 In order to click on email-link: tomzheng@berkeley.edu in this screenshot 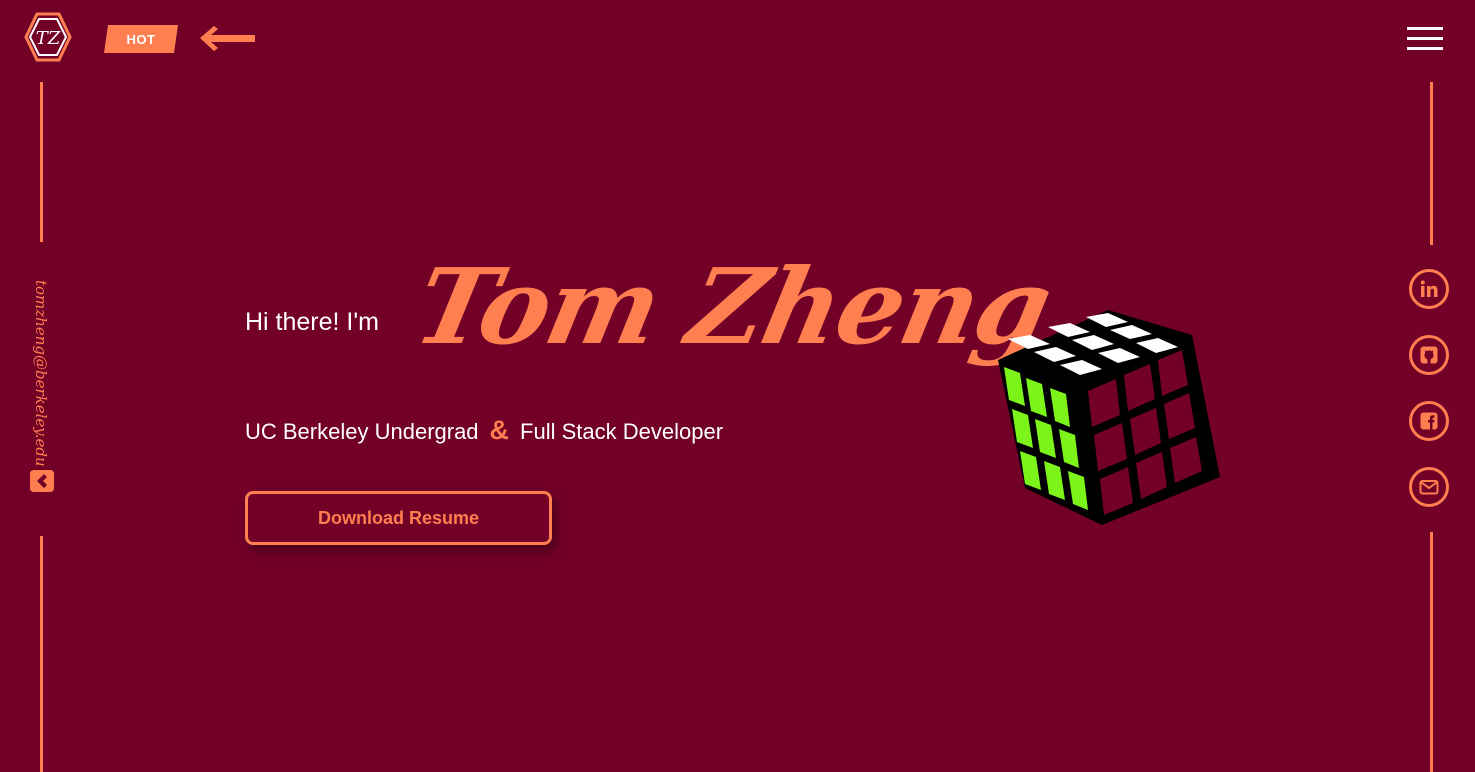, I will do `click(41, 373)`.